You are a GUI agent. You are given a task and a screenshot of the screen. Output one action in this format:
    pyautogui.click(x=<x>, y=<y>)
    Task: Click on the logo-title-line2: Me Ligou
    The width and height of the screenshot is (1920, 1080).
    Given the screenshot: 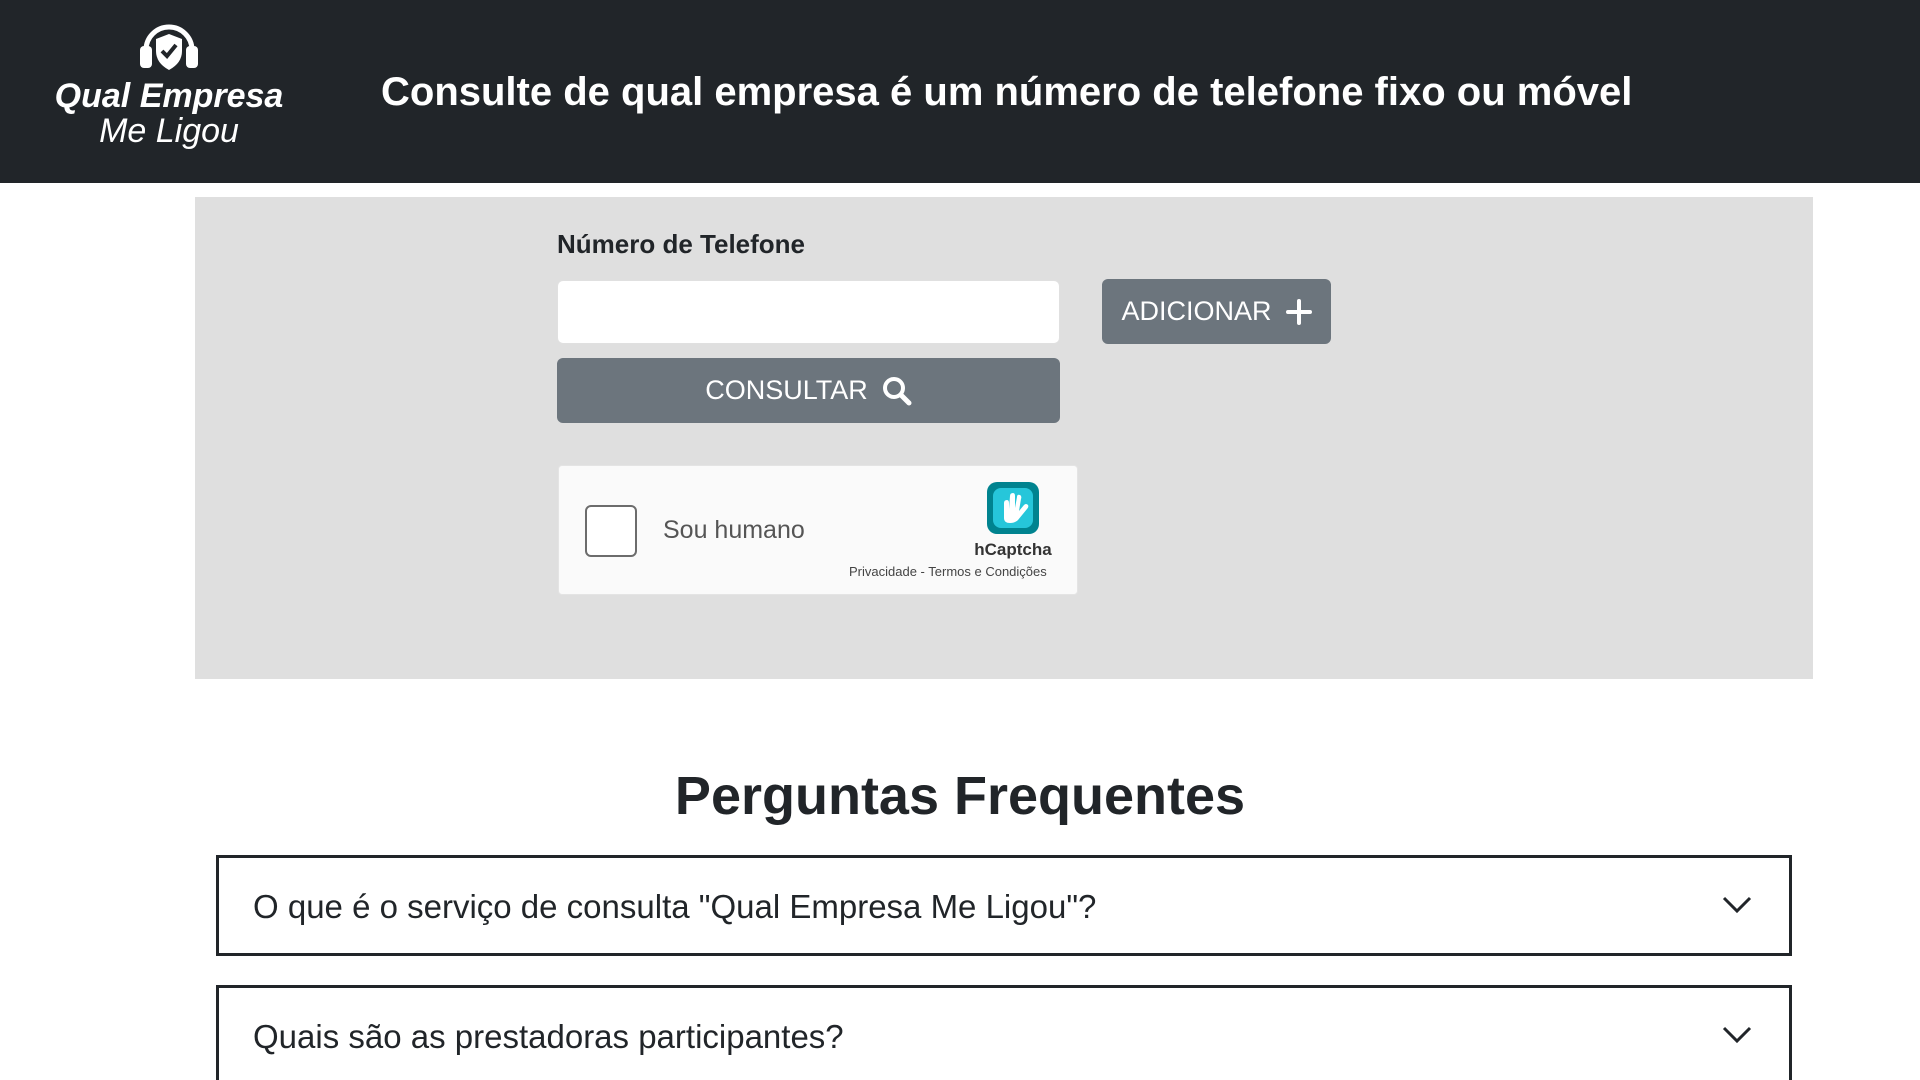 What is the action you would take?
    pyautogui.click(x=169, y=131)
    